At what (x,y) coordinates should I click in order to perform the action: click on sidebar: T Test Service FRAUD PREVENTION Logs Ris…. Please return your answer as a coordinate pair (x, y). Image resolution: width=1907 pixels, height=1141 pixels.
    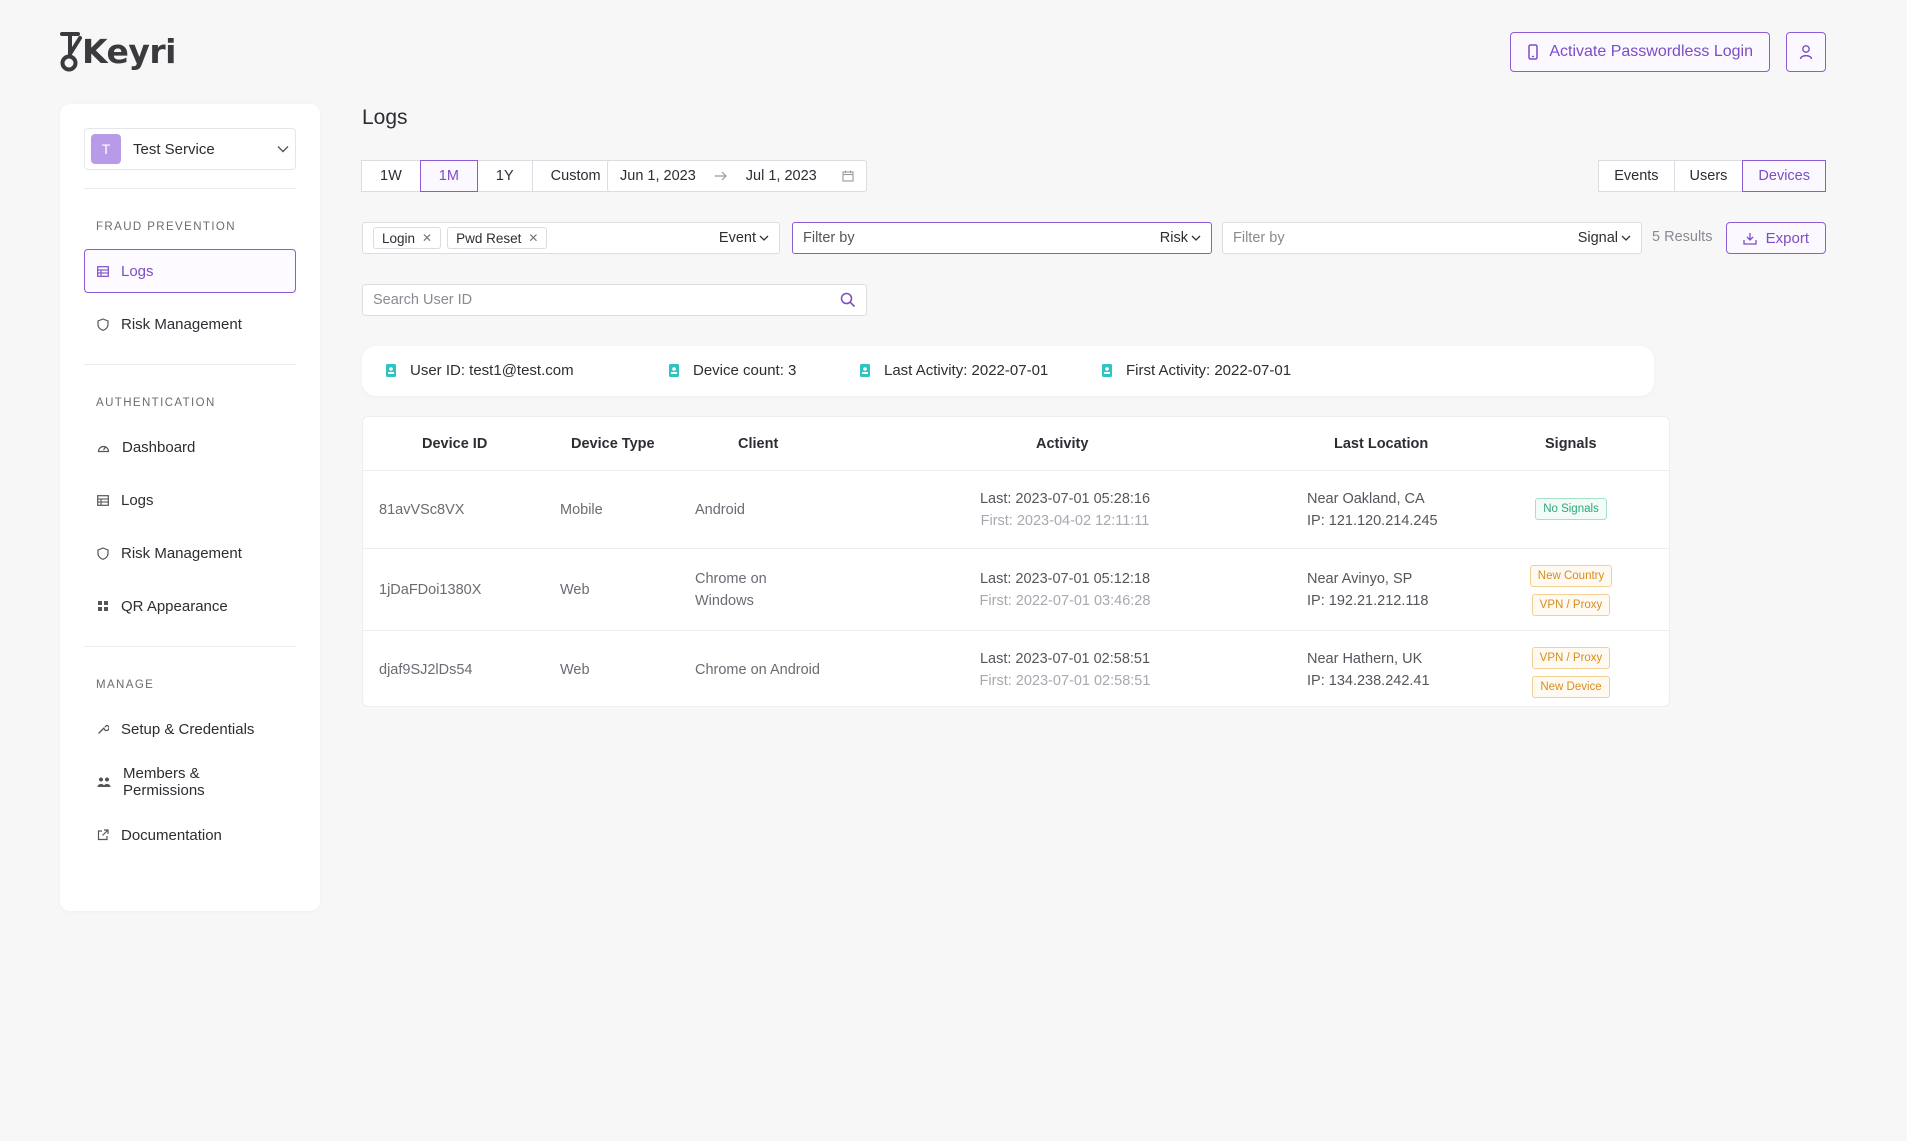
    Looking at the image, I should click on (190, 507).